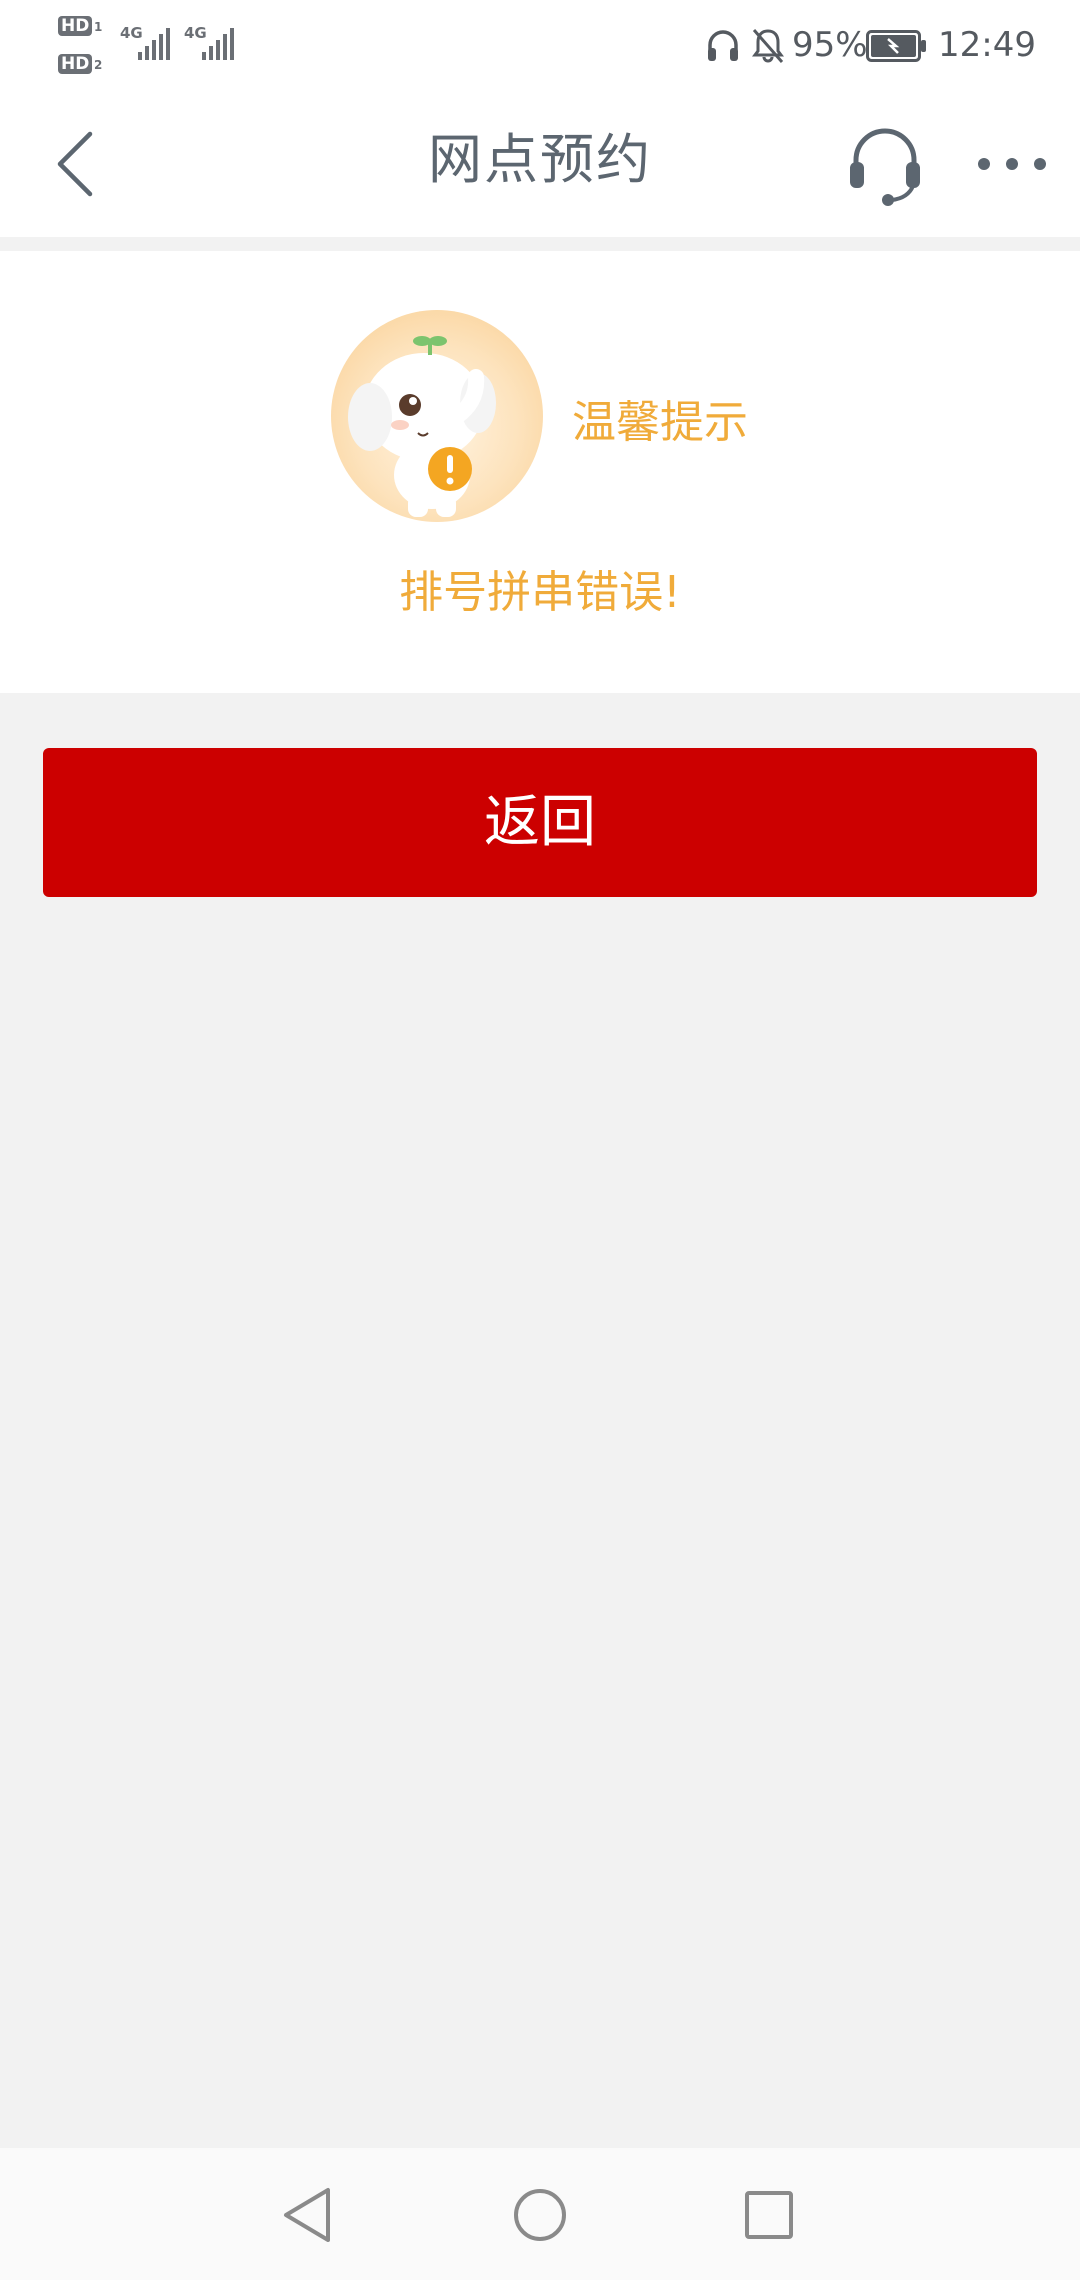 The width and height of the screenshot is (1080, 2280). What do you see at coordinates (540, 822) in the screenshot?
I see `return-button: 返回` at bounding box center [540, 822].